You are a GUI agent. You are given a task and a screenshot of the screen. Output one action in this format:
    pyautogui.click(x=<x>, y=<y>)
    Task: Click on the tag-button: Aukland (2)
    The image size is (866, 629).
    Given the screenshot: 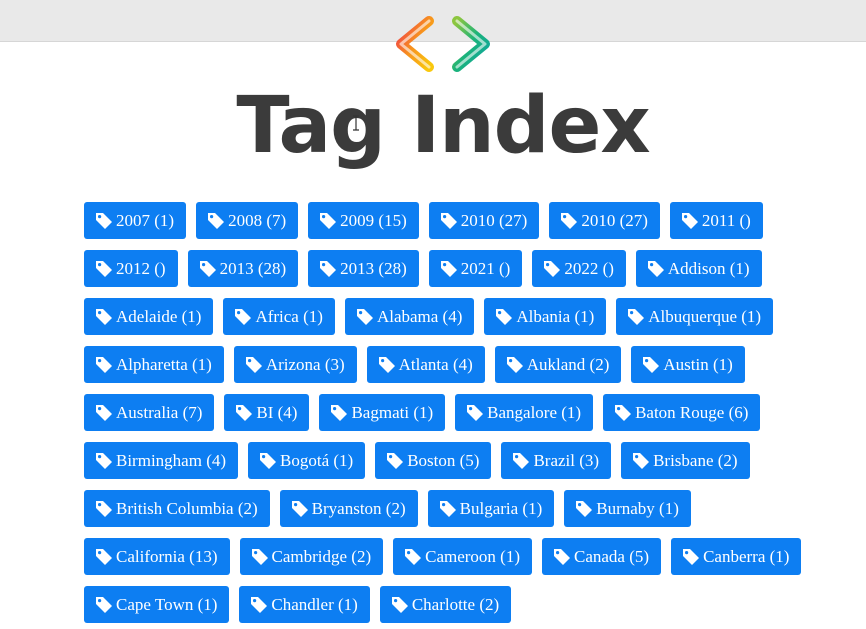 What is the action you would take?
    pyautogui.click(x=558, y=364)
    